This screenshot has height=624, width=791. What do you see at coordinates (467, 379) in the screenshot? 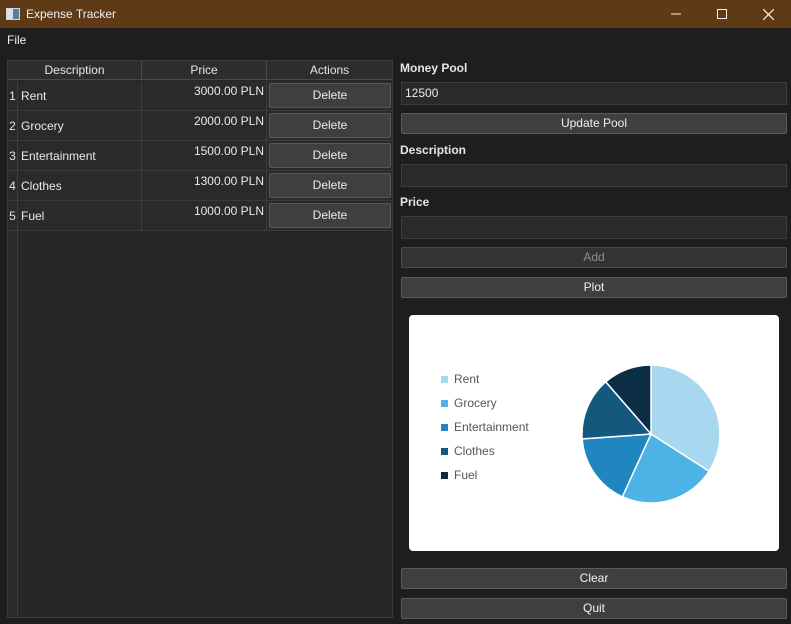
I see `legend-label: Rent` at bounding box center [467, 379].